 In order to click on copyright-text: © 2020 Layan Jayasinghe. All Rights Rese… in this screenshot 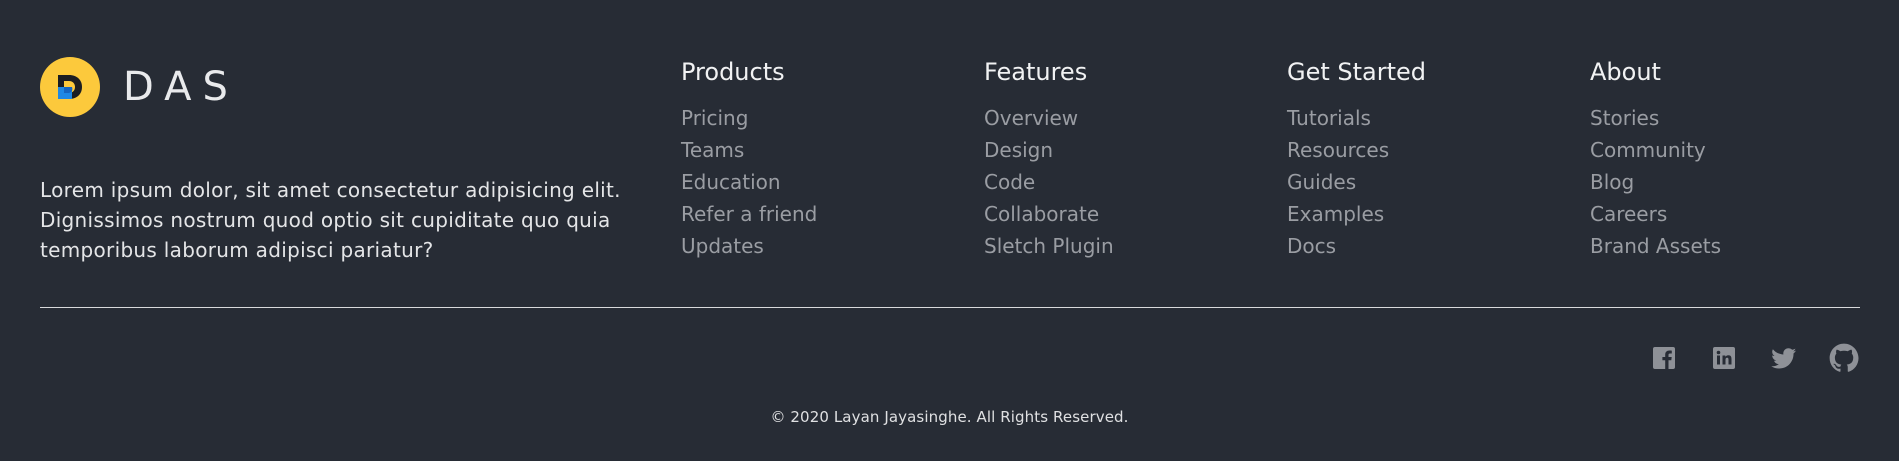, I will do `click(949, 417)`.